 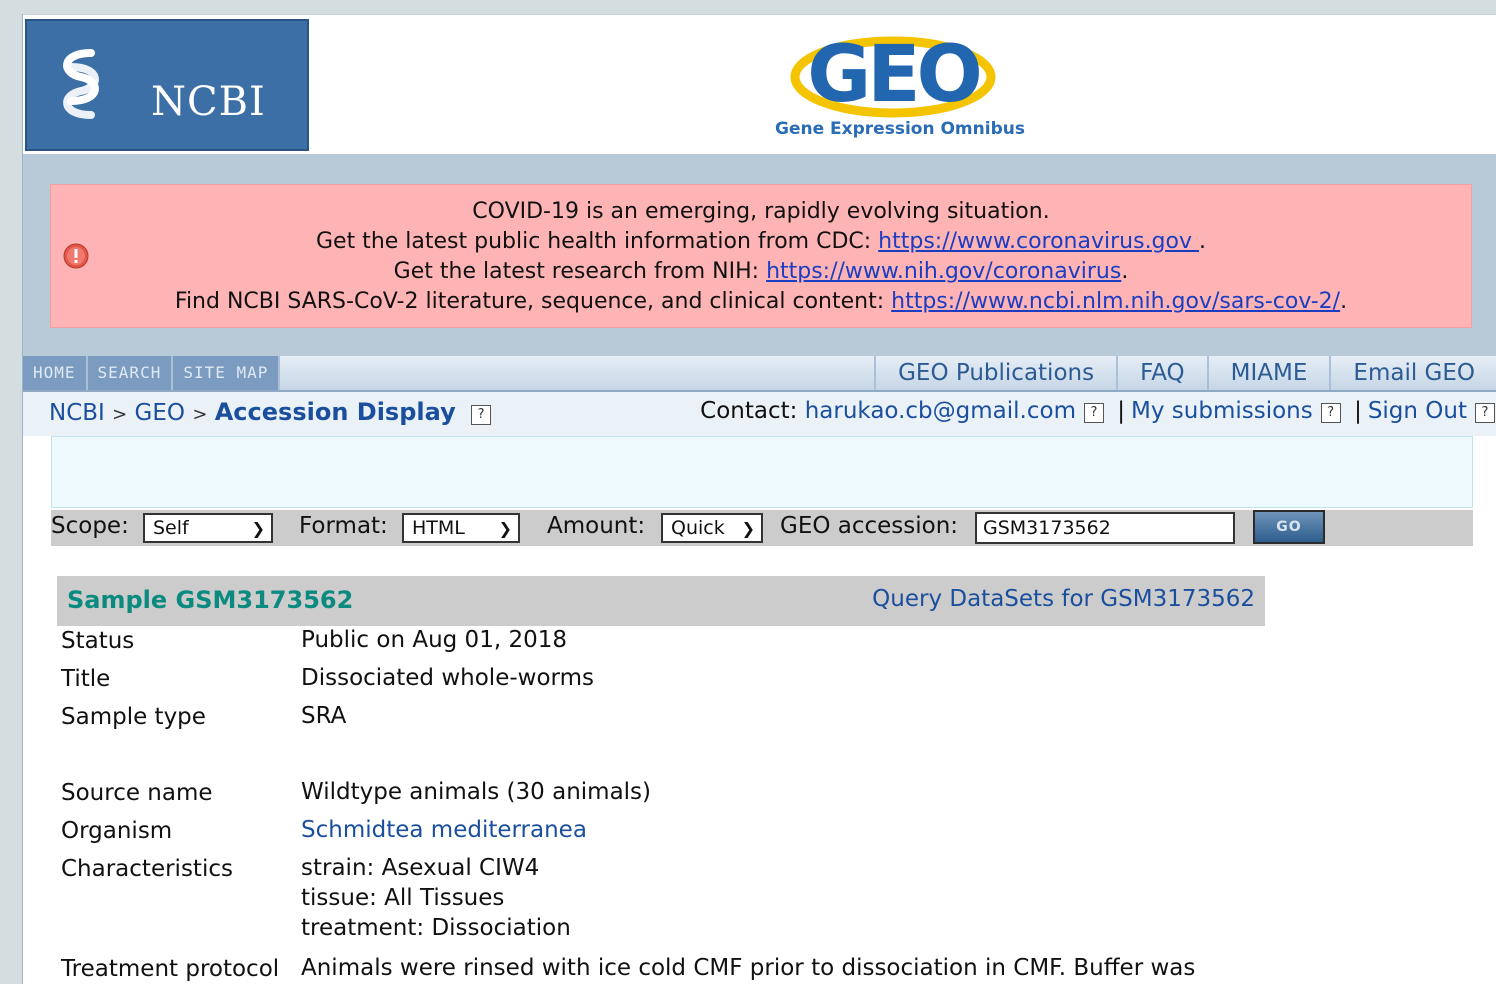 I want to click on nav-home: HOME, so click(x=55, y=373).